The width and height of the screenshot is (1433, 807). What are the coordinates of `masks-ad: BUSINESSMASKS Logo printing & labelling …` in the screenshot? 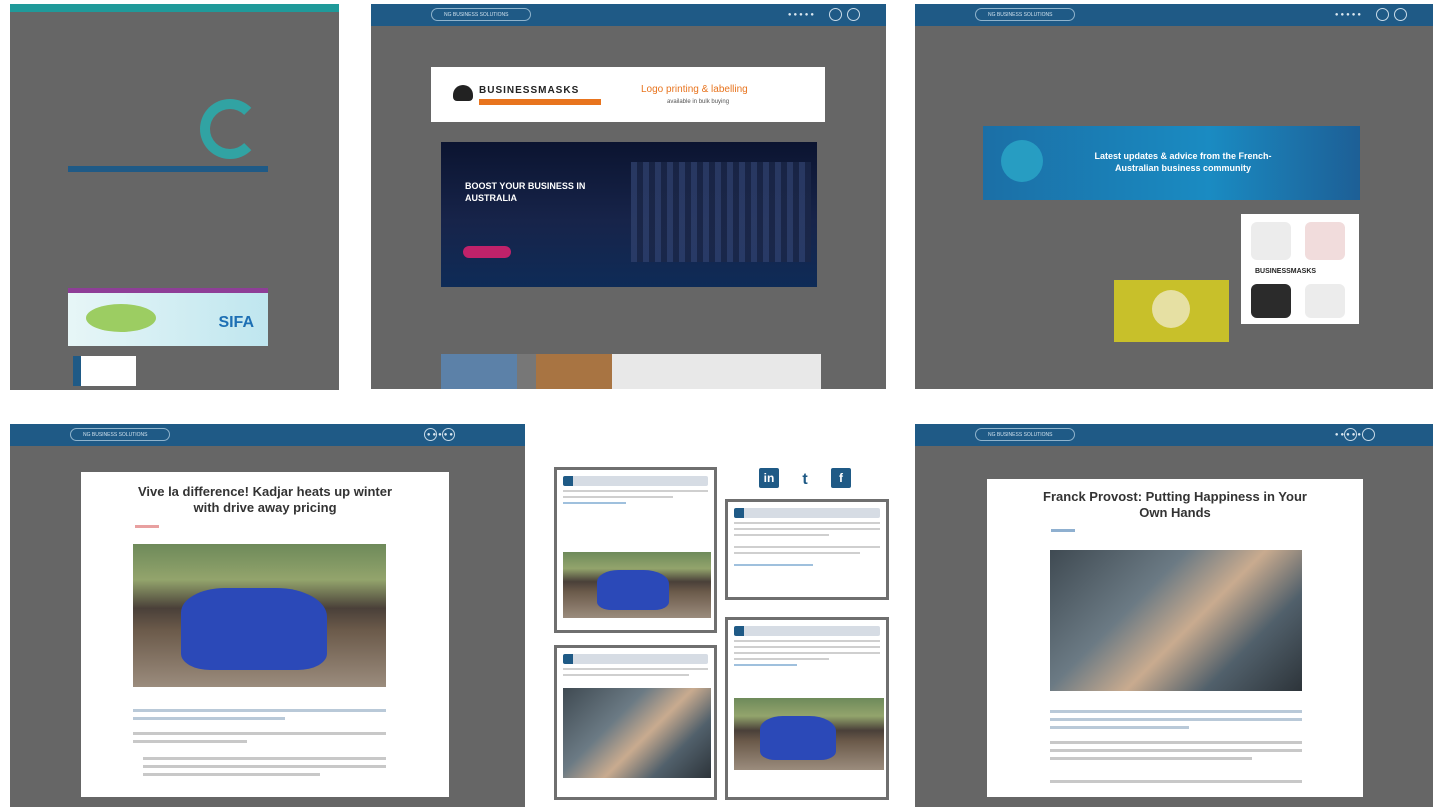 It's located at (628, 94).